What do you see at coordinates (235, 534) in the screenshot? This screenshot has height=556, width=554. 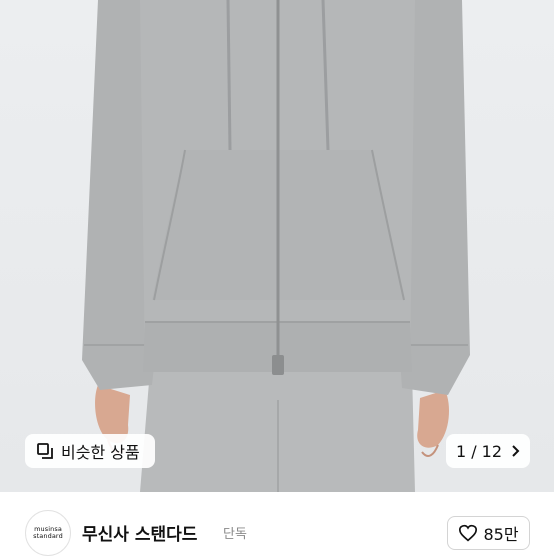 I see `exclusive-badge: 단독` at bounding box center [235, 534].